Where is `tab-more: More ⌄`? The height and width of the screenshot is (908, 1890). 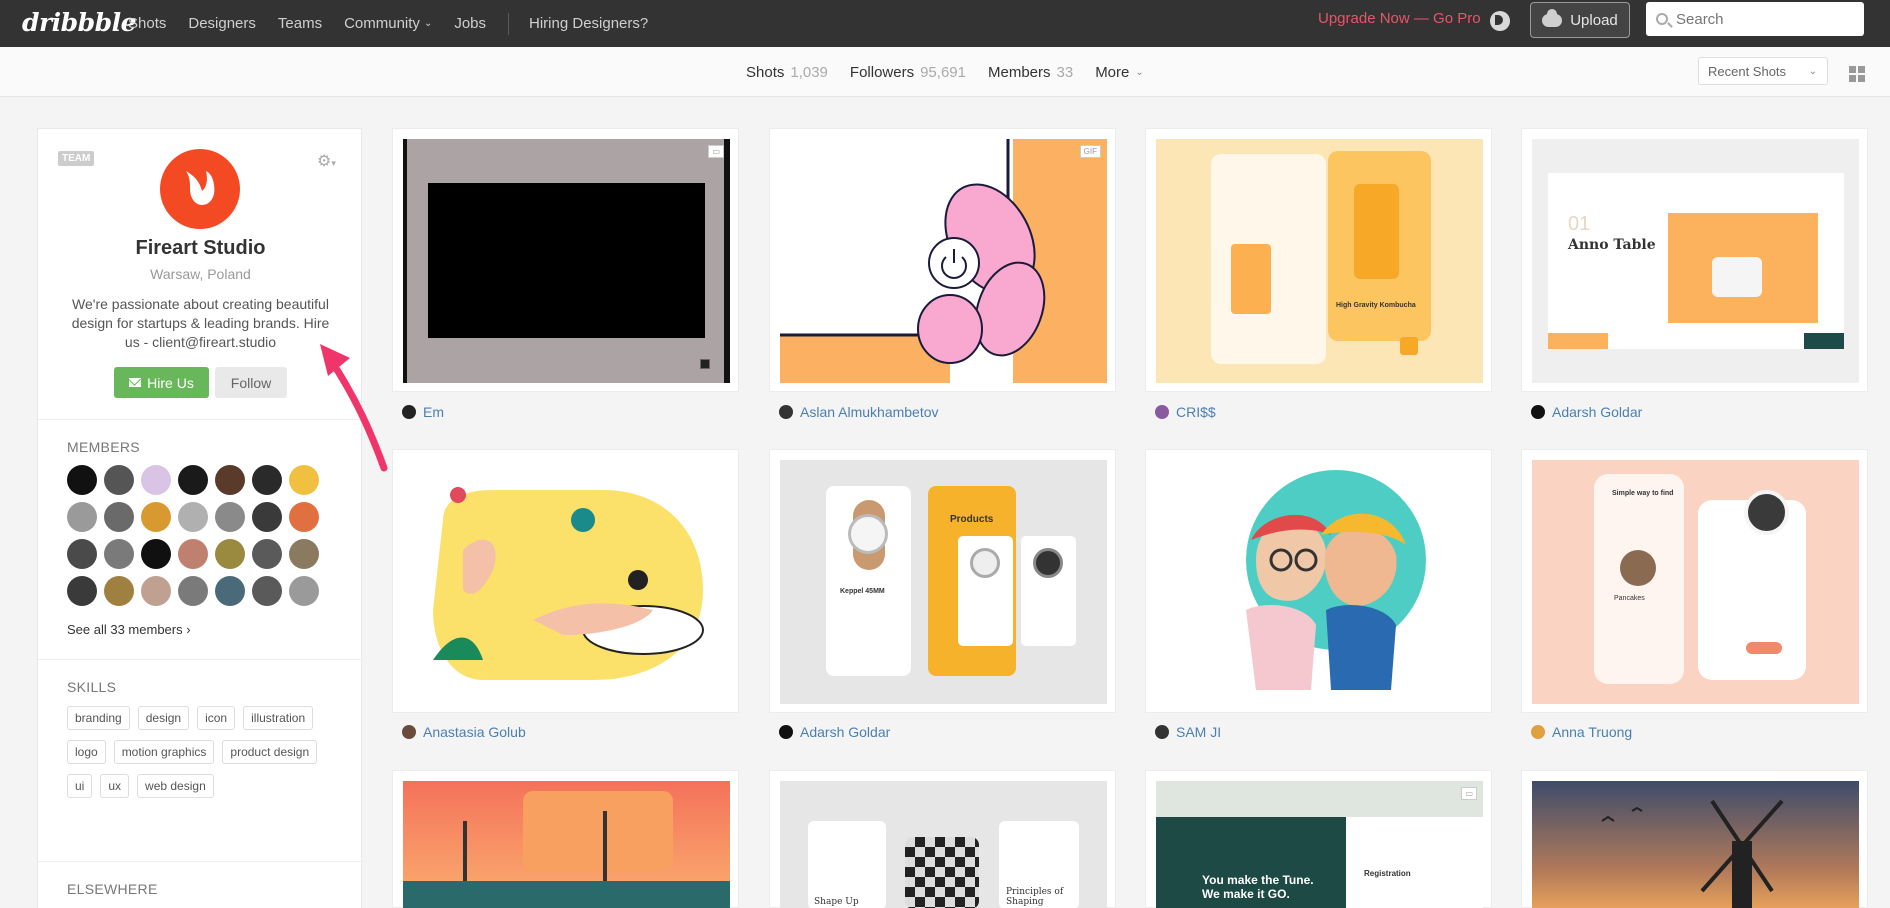 tab-more: More ⌄ is located at coordinates (1119, 72).